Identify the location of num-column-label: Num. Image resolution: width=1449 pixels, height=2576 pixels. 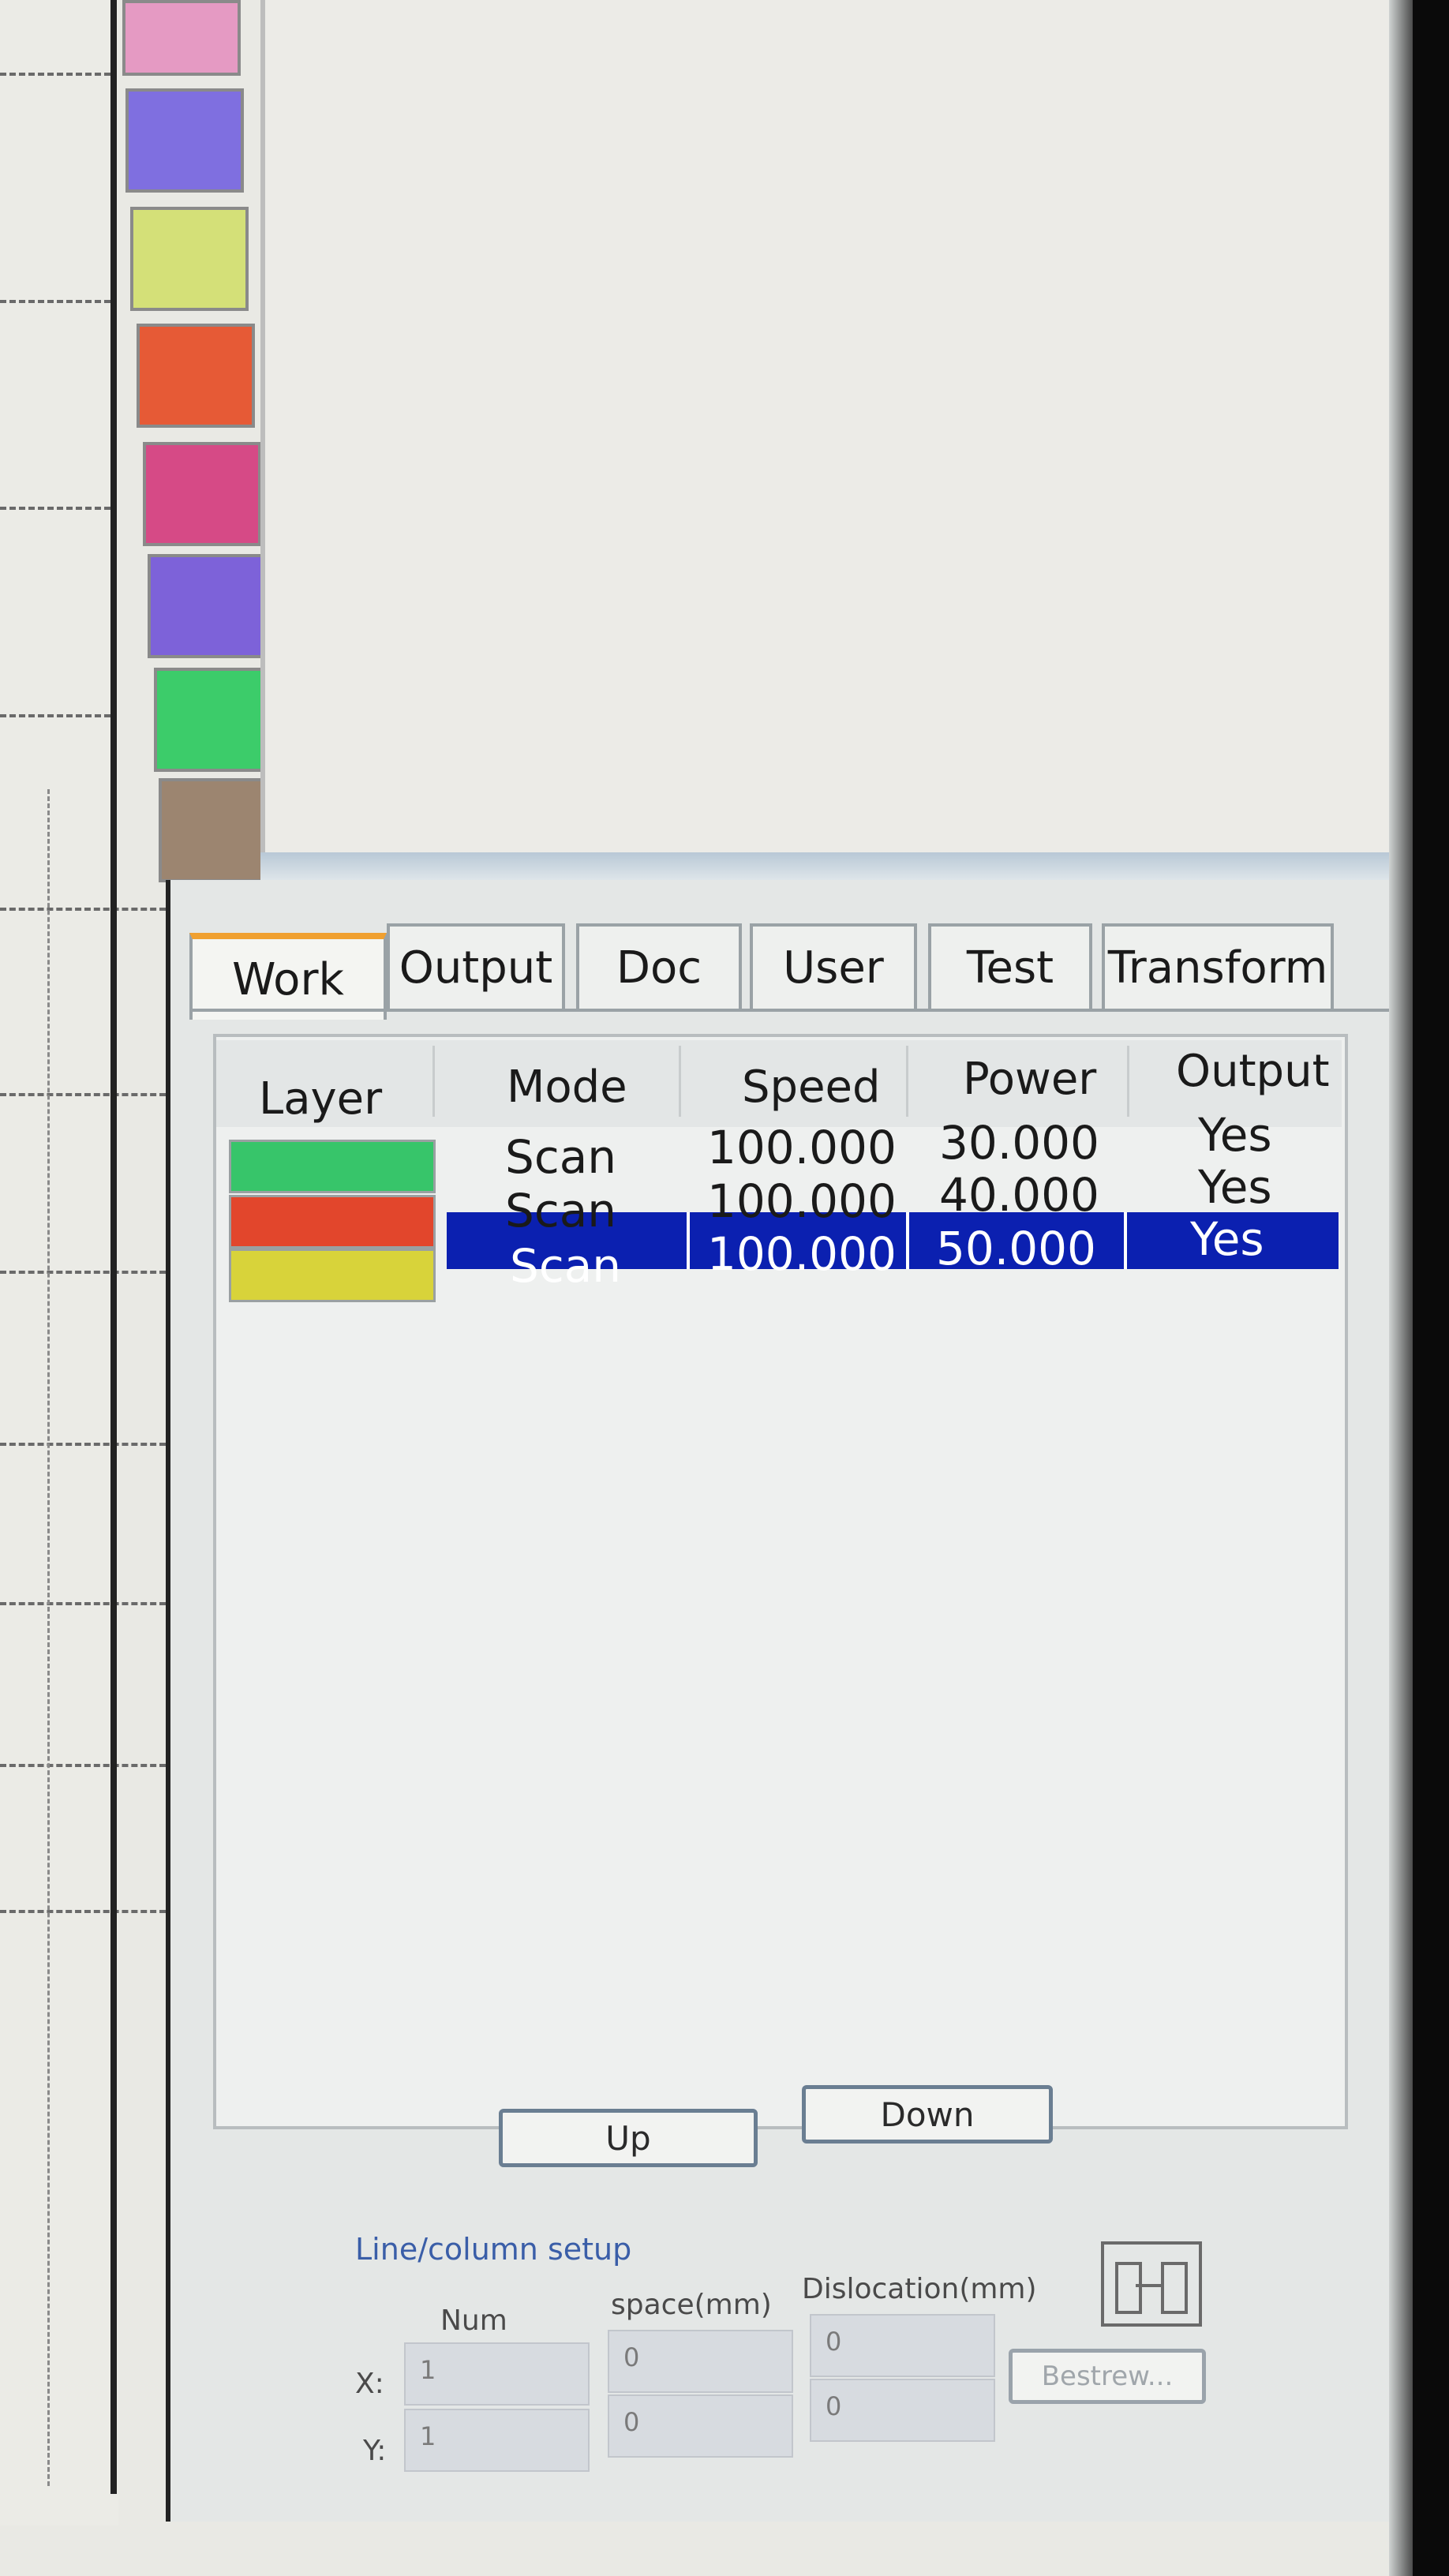
(473, 2321).